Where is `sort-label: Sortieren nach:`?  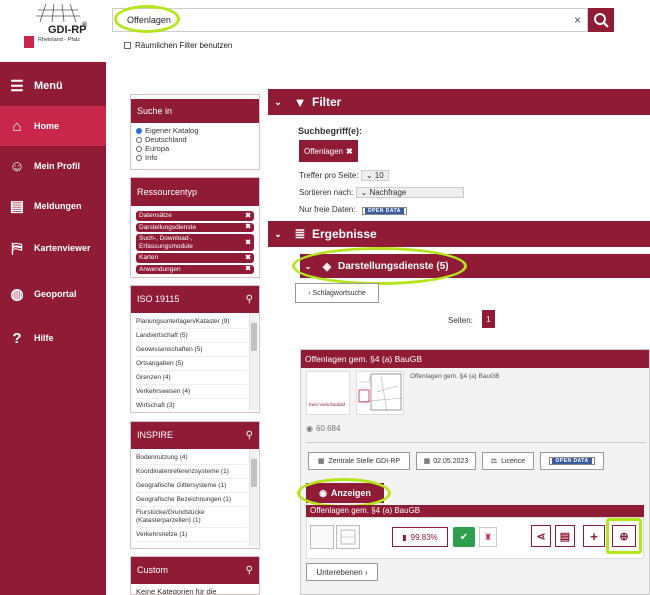
sort-label: Sortieren nach: is located at coordinates (326, 192).